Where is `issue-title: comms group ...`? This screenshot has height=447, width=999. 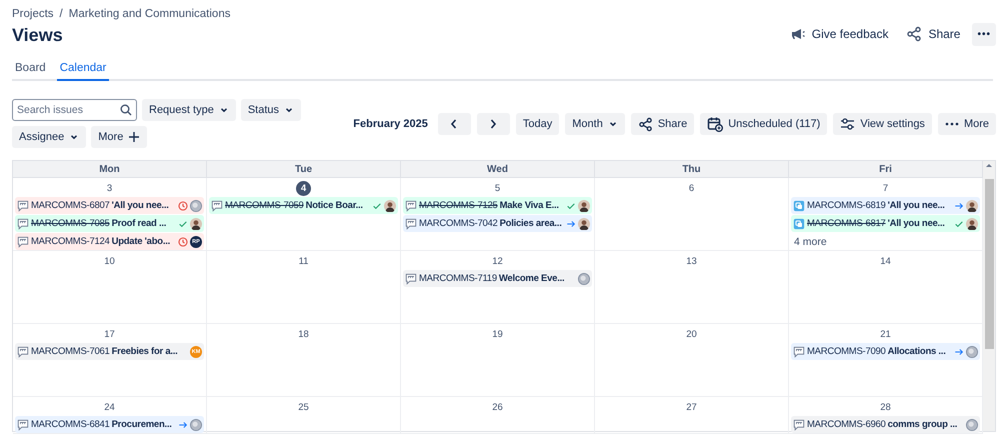
issue-title: comms group ... is located at coordinates (923, 424).